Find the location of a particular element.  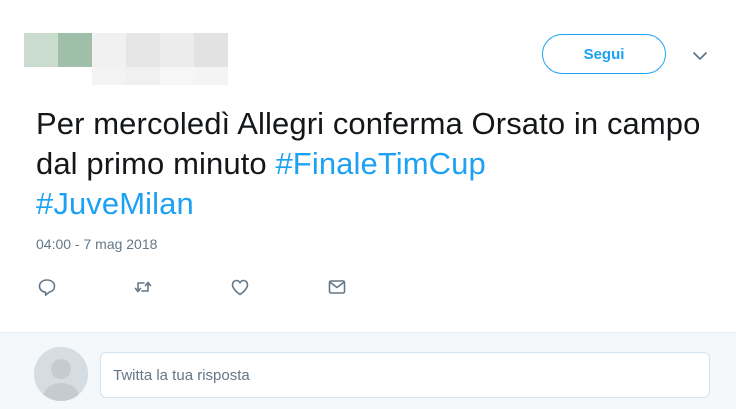

follow-button: Segui is located at coordinates (604, 54).